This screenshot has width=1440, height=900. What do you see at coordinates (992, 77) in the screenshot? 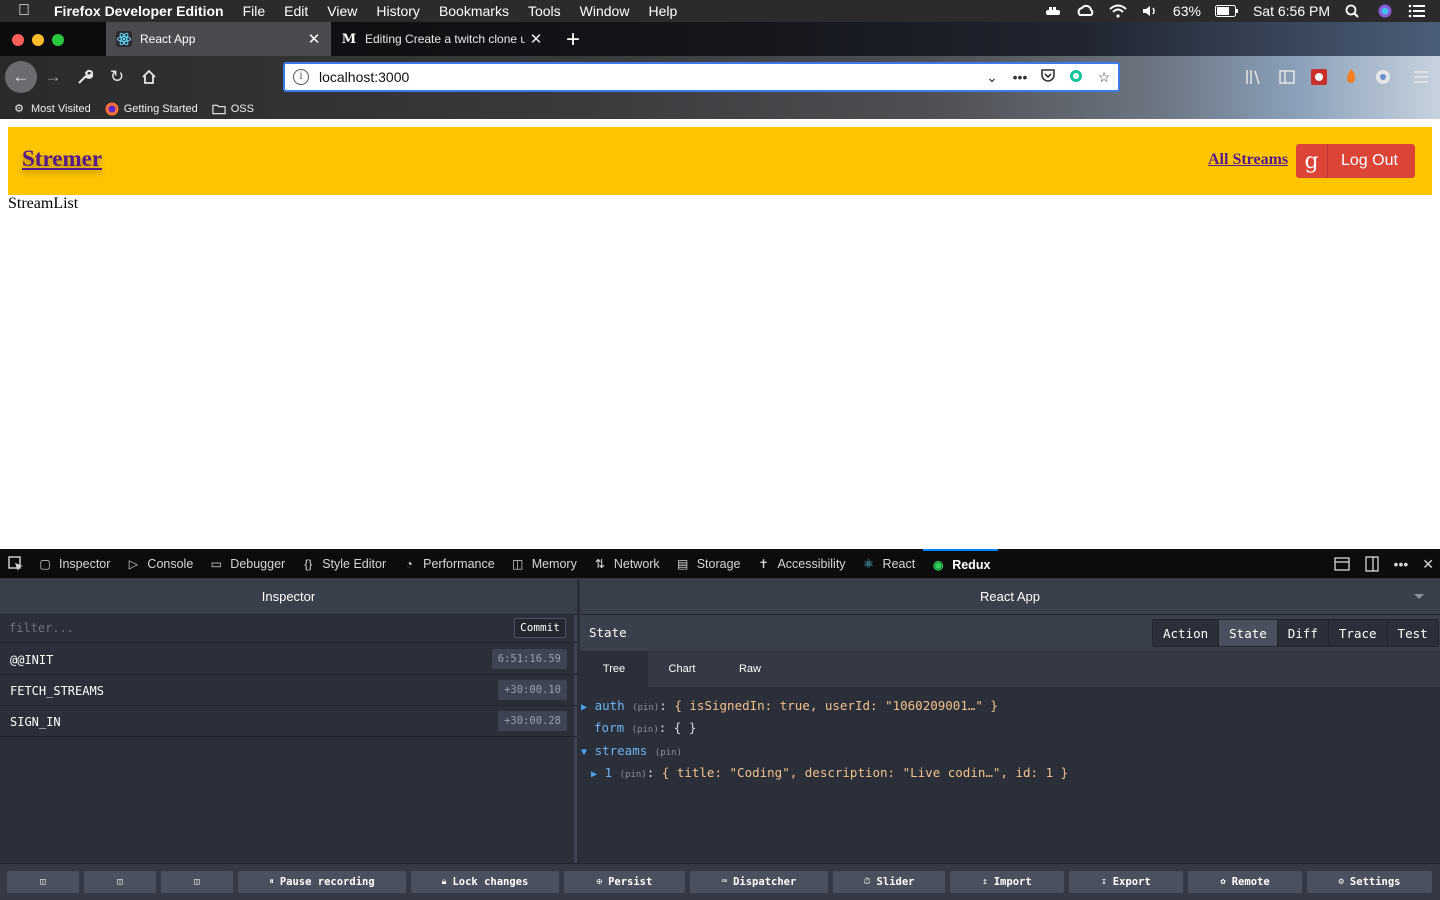
I see `chevron-down-icon: ⌄` at bounding box center [992, 77].